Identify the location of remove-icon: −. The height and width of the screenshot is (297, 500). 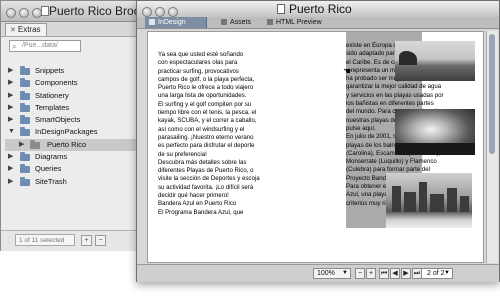
(100, 240).